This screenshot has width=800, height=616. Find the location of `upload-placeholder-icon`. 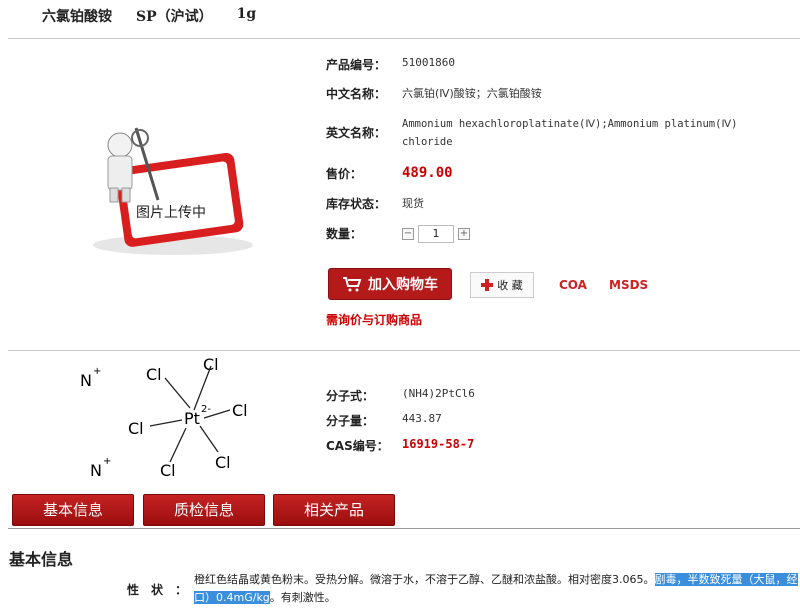

upload-placeholder-icon is located at coordinates (173, 191).